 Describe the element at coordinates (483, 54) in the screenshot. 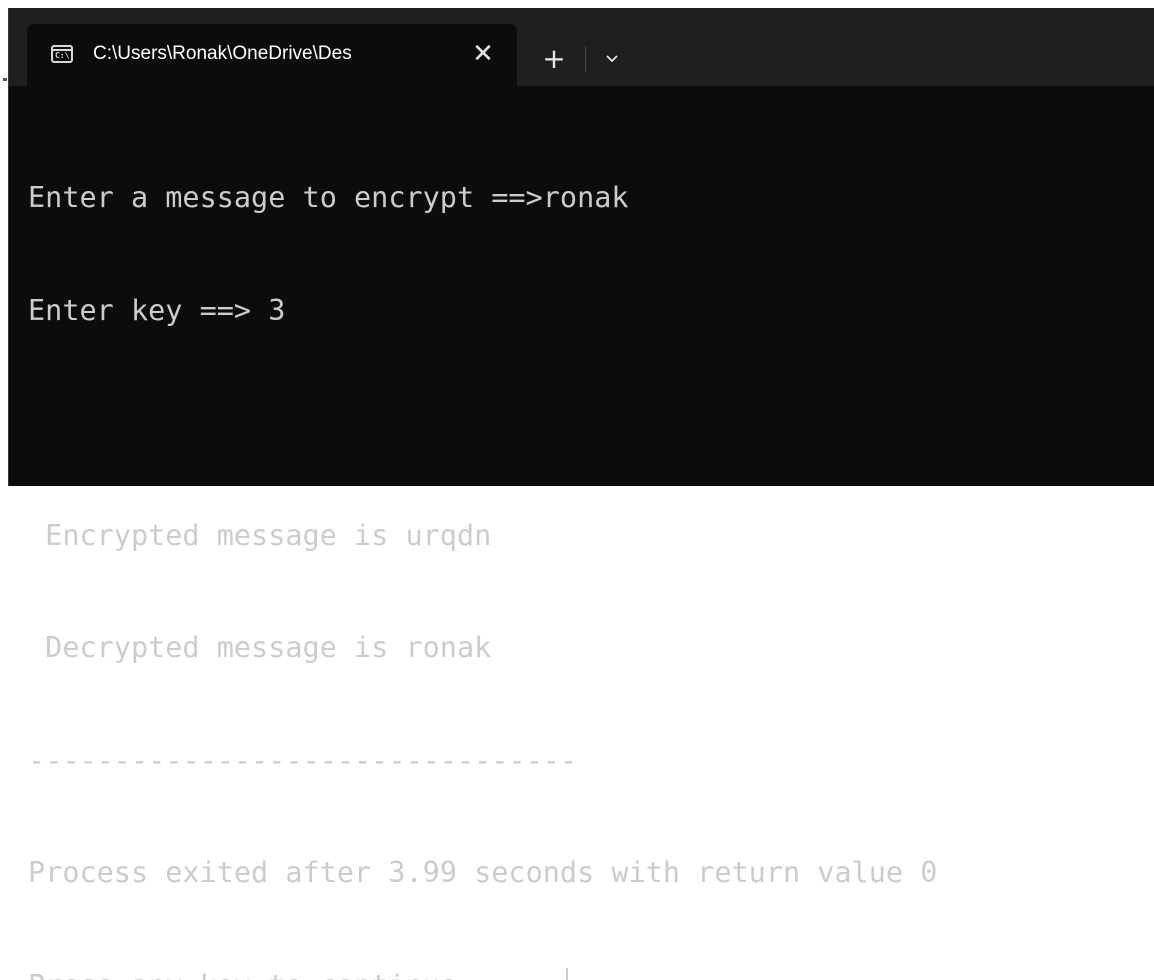

I see `close-tab-icon: ✕` at that location.